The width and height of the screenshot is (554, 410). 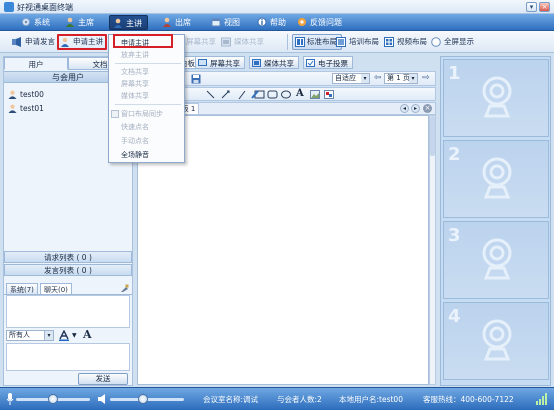 What do you see at coordinates (468, 399) in the screenshot?
I see `hotline: 客服热线：400-600-7122` at bounding box center [468, 399].